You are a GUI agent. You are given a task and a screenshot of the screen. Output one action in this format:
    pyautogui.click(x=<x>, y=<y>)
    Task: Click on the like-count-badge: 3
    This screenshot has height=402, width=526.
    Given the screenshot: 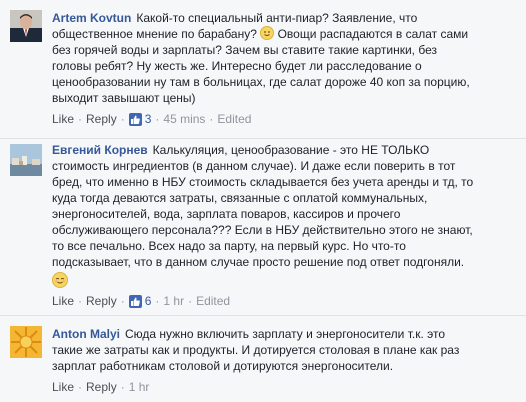 What is the action you would take?
    pyautogui.click(x=140, y=119)
    